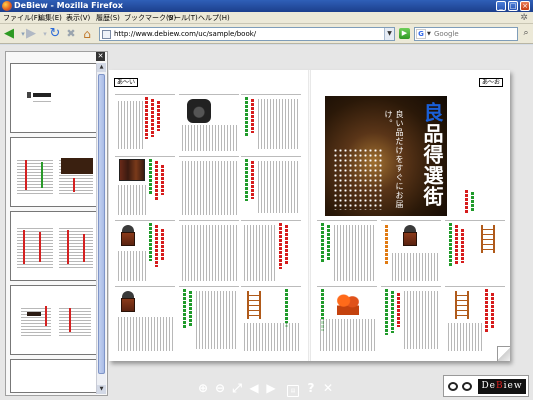 This screenshot has width=533, height=400. What do you see at coordinates (78, 18) in the screenshot?
I see `menu-view: 表示(V)` at bounding box center [78, 18].